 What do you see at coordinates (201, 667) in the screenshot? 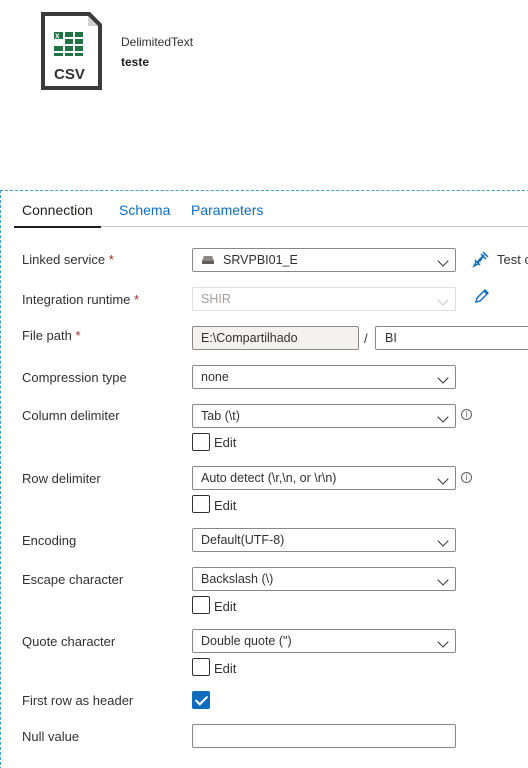
I see `quote-character-edit-checkbox` at bounding box center [201, 667].